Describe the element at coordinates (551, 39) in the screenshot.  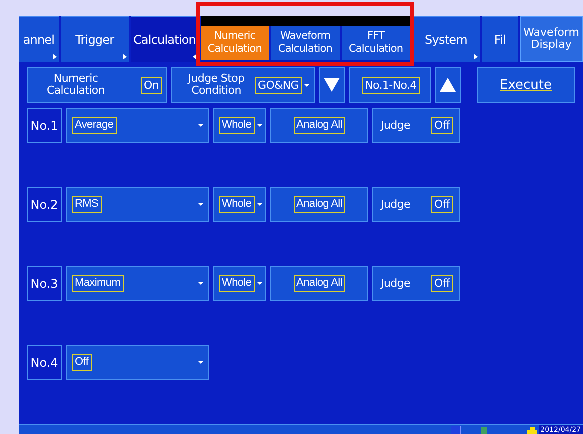
I see `waveform-display-button: Waveform Display` at that location.